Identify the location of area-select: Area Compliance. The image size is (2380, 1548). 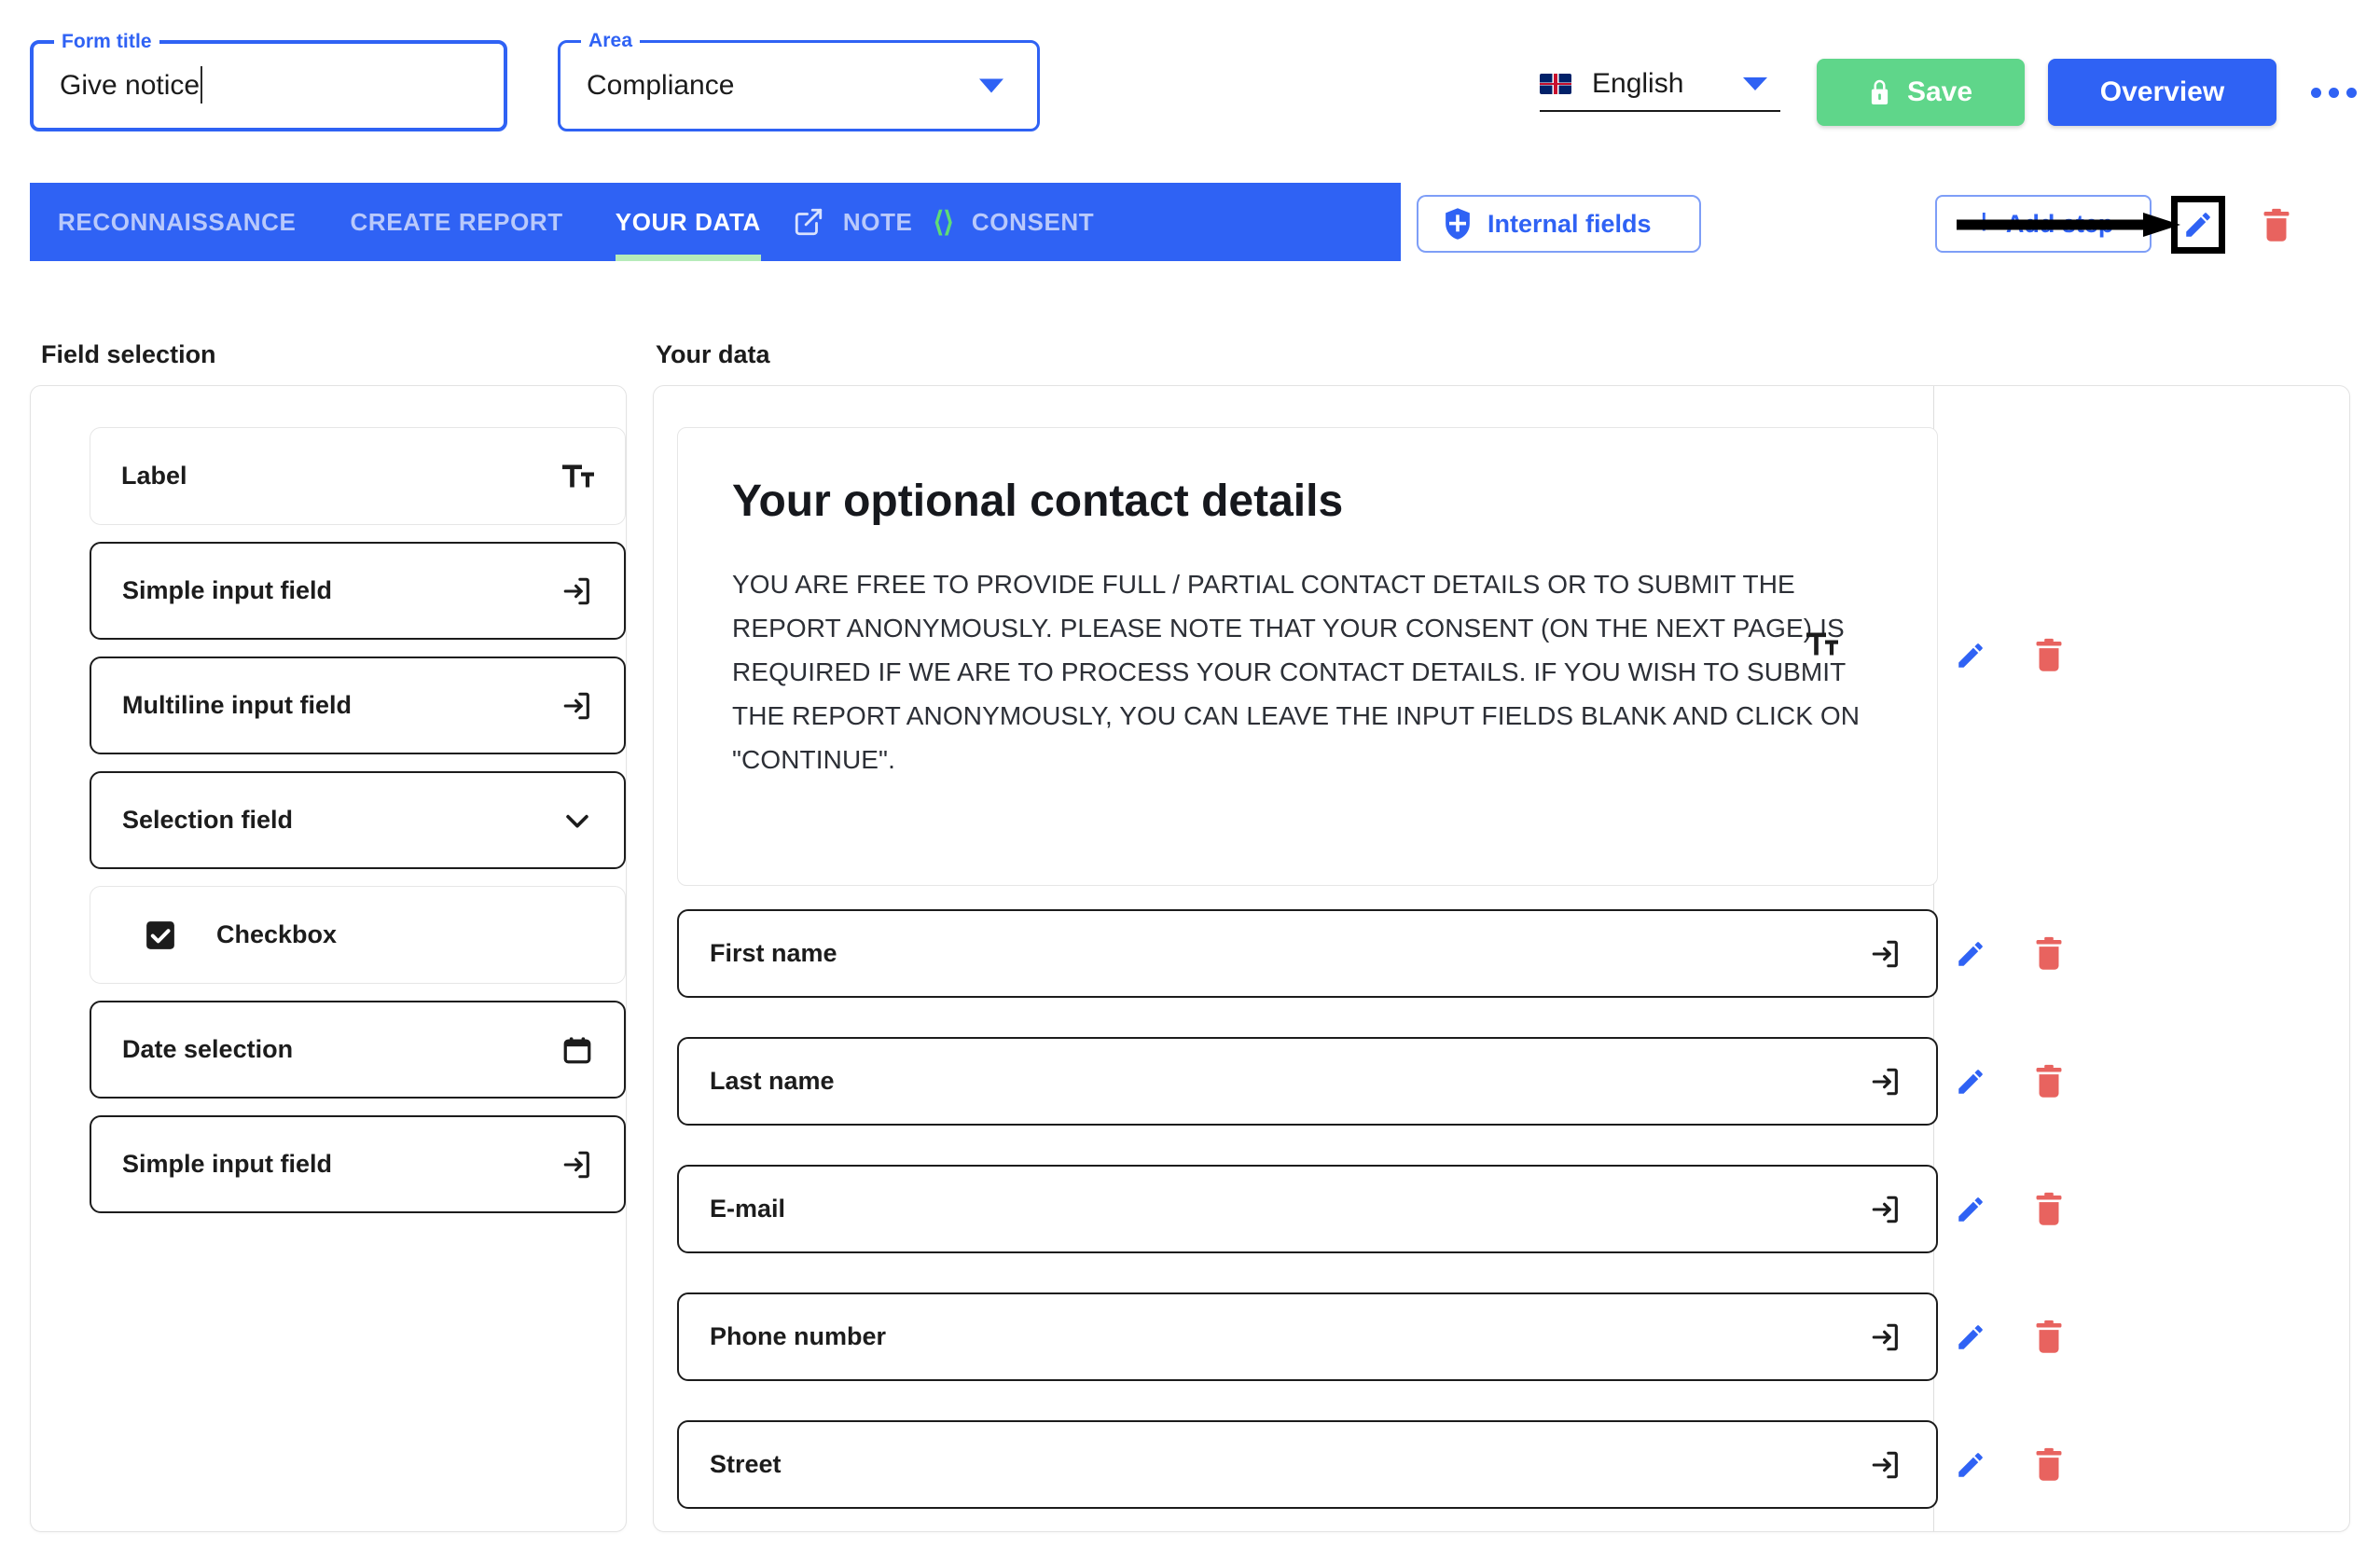
(799, 80).